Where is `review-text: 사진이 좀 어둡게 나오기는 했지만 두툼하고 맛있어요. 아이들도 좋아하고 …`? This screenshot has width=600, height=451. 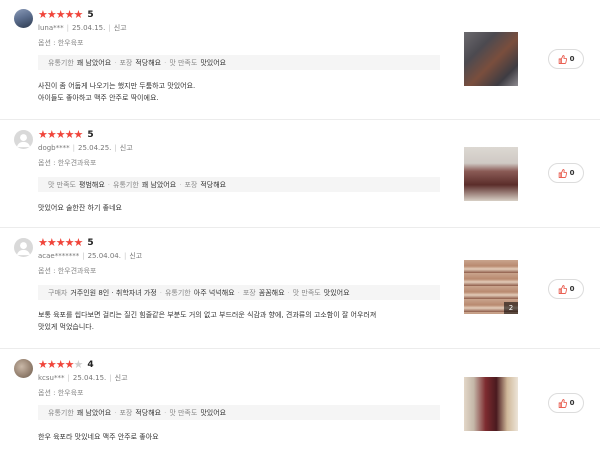
review-text: 사진이 좀 어둡게 나오기는 했지만 두툼하고 맛있어요. 아이들도 좋아하고 … is located at coordinates (117, 92).